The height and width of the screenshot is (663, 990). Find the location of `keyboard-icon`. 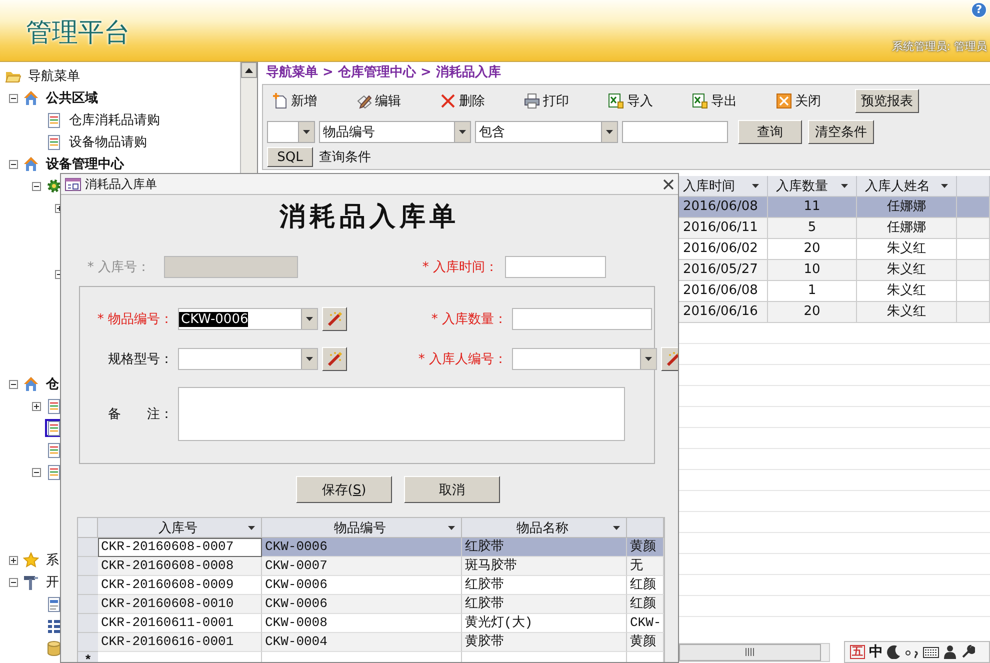

keyboard-icon is located at coordinates (931, 652).